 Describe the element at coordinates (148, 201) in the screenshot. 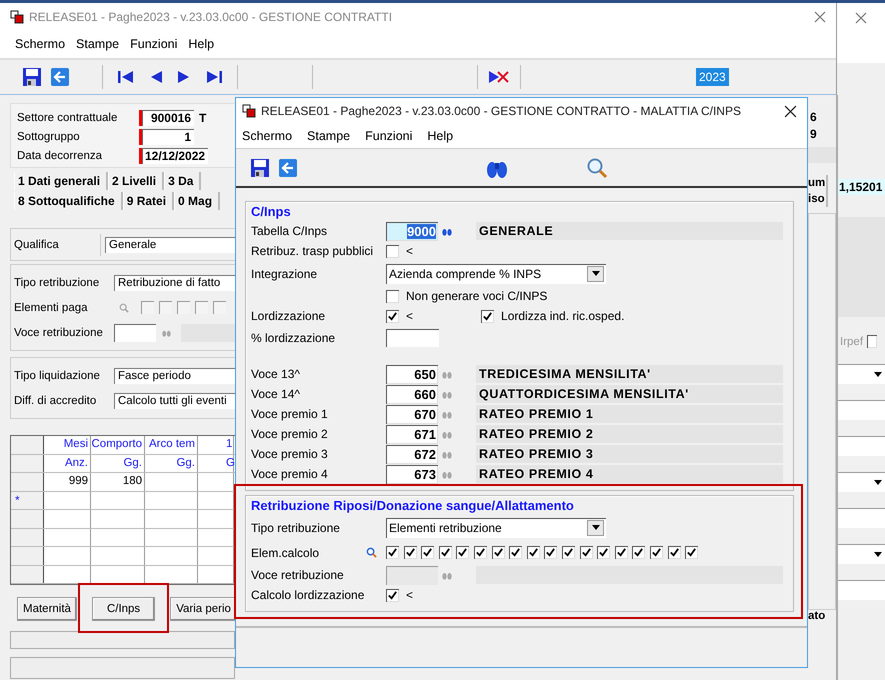

I see `tab: 9 Ratei` at that location.